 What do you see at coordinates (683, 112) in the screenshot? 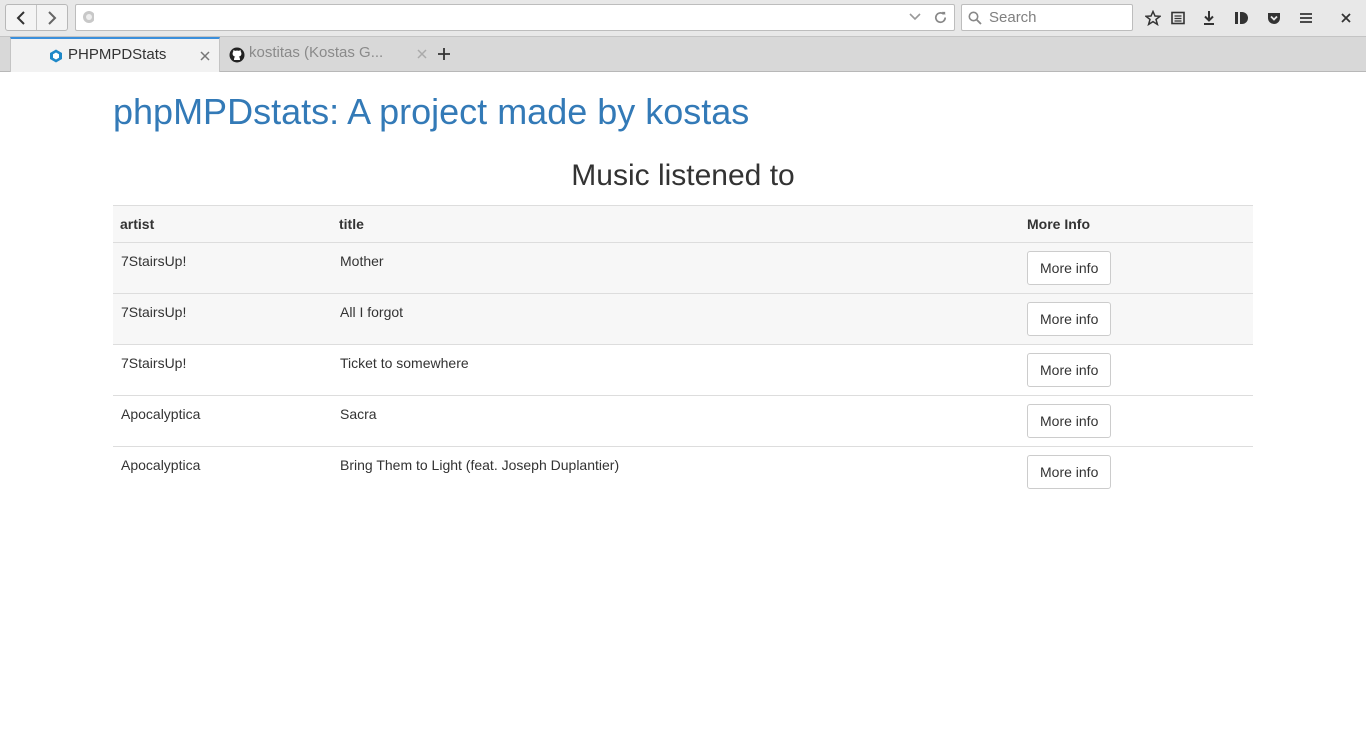
I see `site-title-link: phpMPDstats: A project made by kostas` at bounding box center [683, 112].